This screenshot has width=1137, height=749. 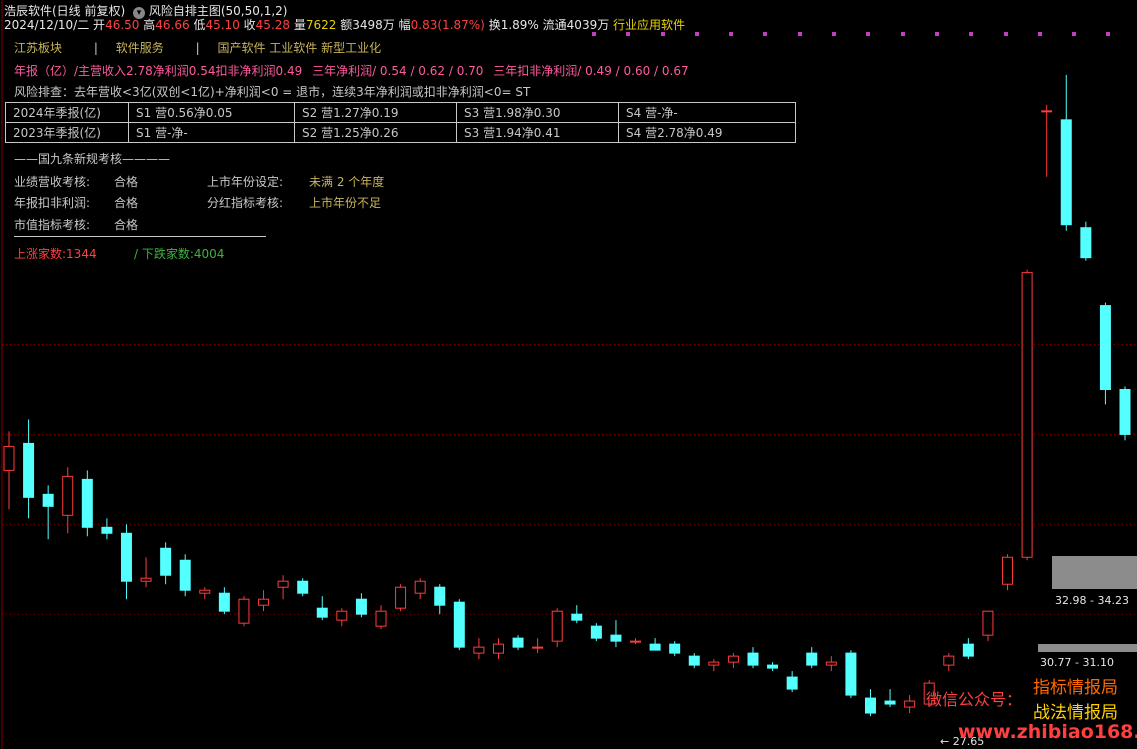 What do you see at coordinates (649, 25) in the screenshot?
I see `industry-label: 行业应用软件` at bounding box center [649, 25].